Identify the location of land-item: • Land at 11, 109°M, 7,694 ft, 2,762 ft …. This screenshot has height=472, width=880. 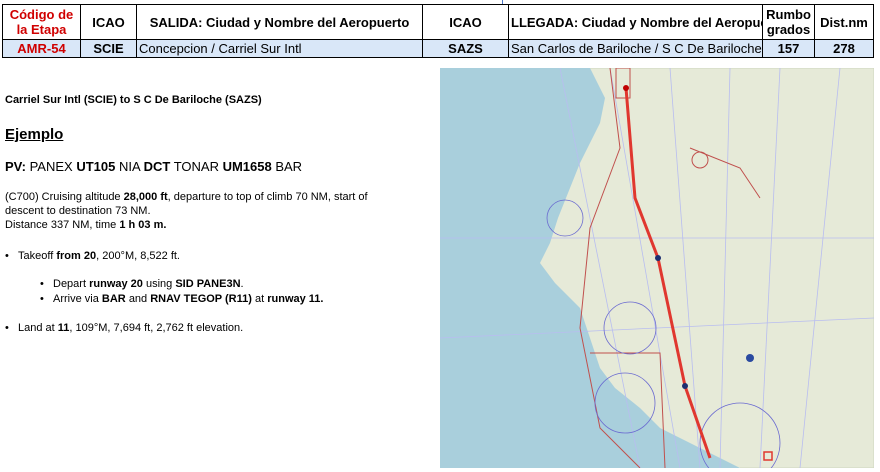
(124, 328).